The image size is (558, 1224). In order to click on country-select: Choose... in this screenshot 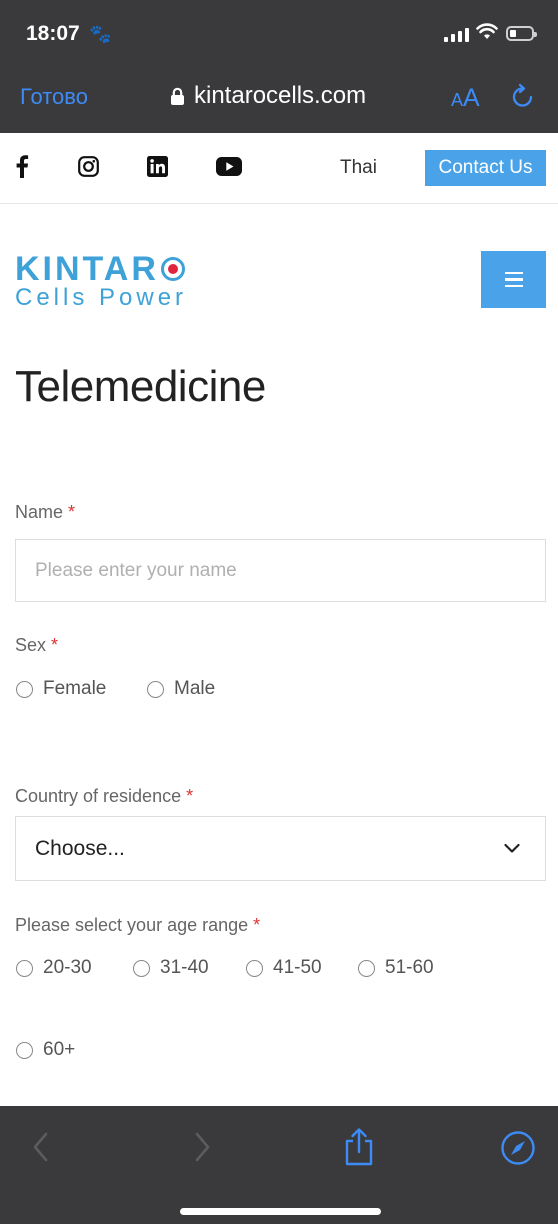, I will do `click(280, 848)`.